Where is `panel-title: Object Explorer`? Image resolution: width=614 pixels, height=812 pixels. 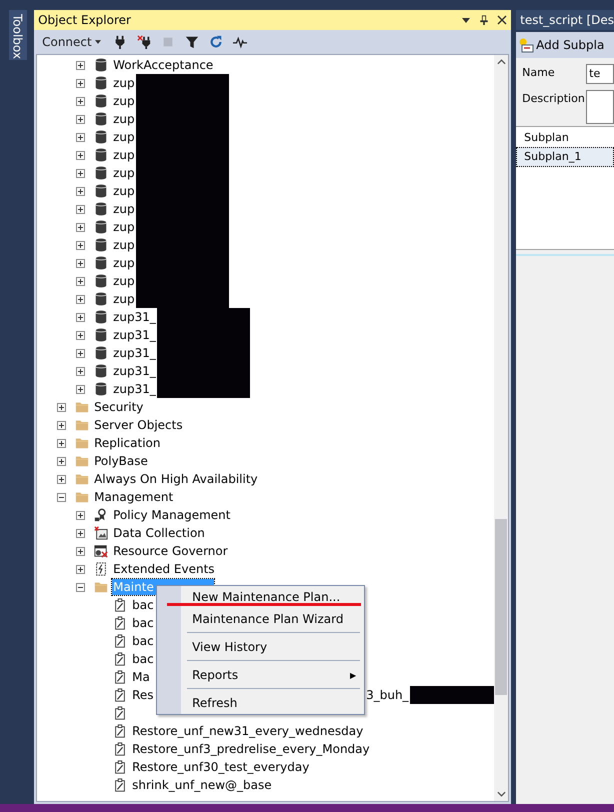
panel-title: Object Explorer is located at coordinates (85, 20).